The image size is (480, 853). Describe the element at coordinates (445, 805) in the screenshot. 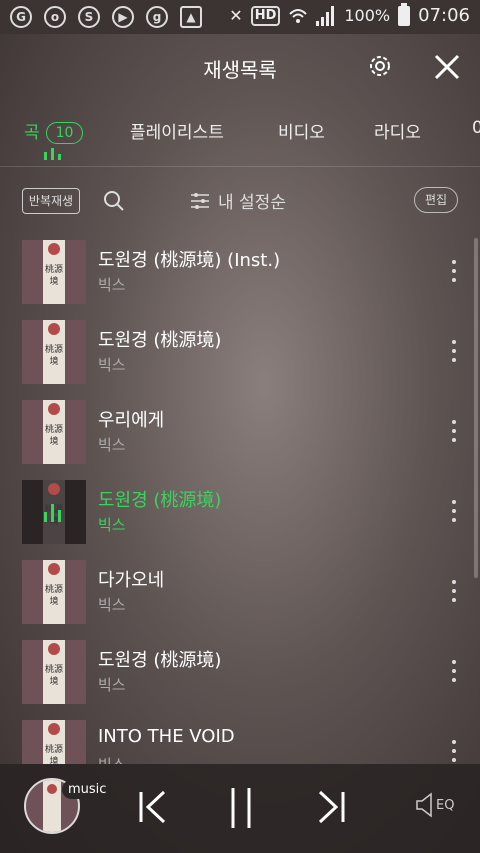

I see `eq-label: EQ` at that location.